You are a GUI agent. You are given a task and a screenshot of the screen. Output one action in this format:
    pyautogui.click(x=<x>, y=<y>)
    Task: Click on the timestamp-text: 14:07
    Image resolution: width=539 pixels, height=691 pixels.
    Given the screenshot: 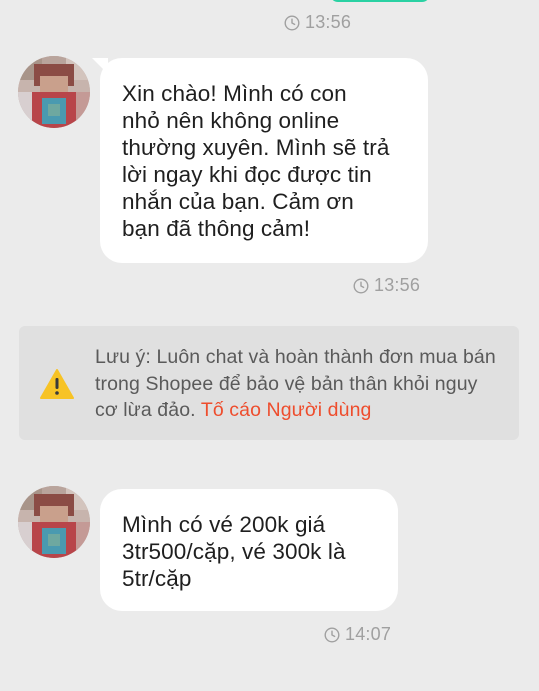 What is the action you would take?
    pyautogui.click(x=368, y=634)
    